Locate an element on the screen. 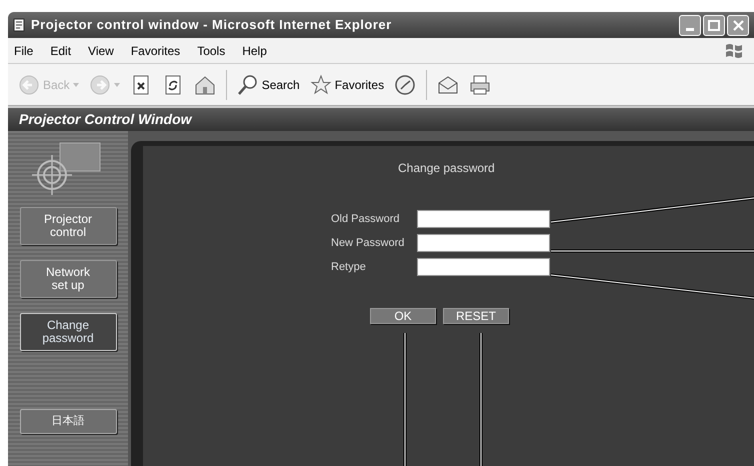 This screenshot has width=754, height=466. sidebar-menu-button: Projector control is located at coordinates (68, 226).